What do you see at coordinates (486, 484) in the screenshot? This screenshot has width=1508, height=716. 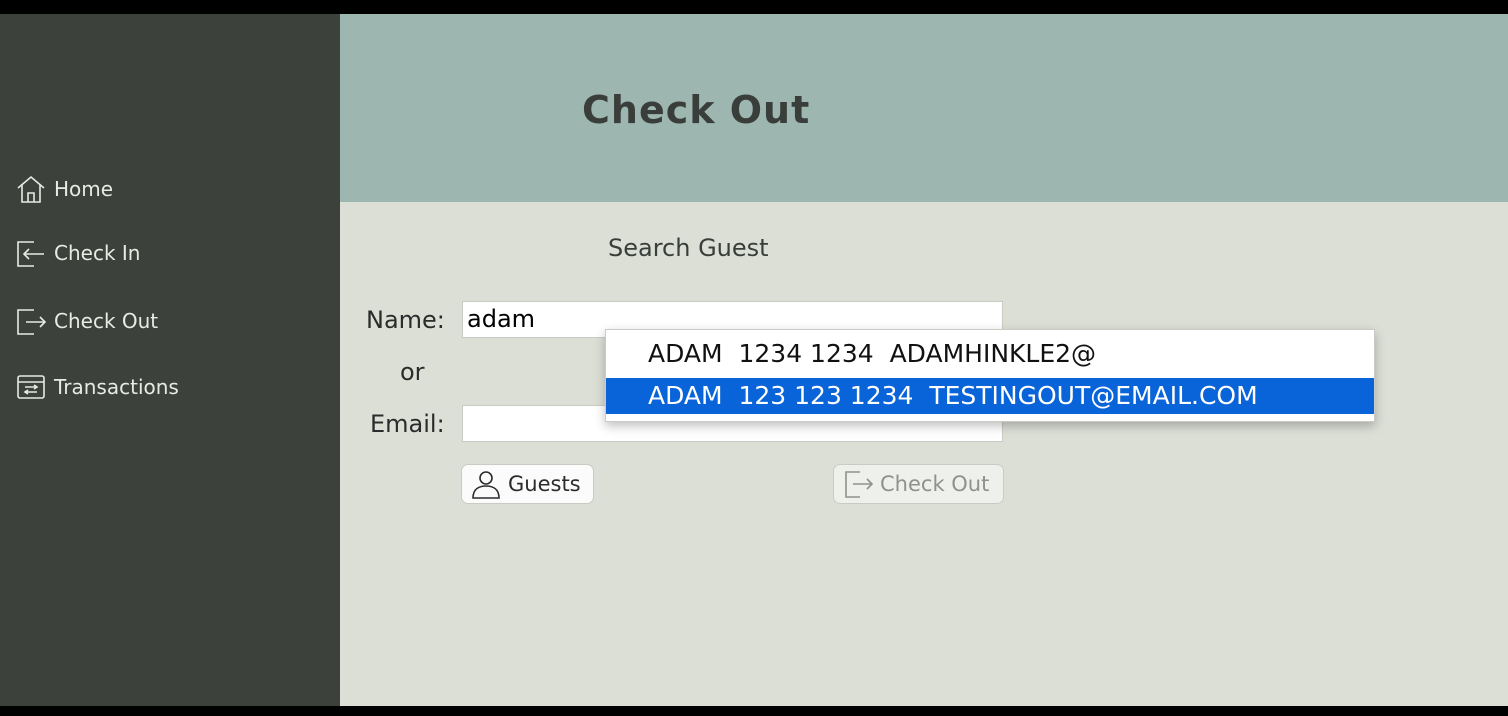 I see `person-icon` at bounding box center [486, 484].